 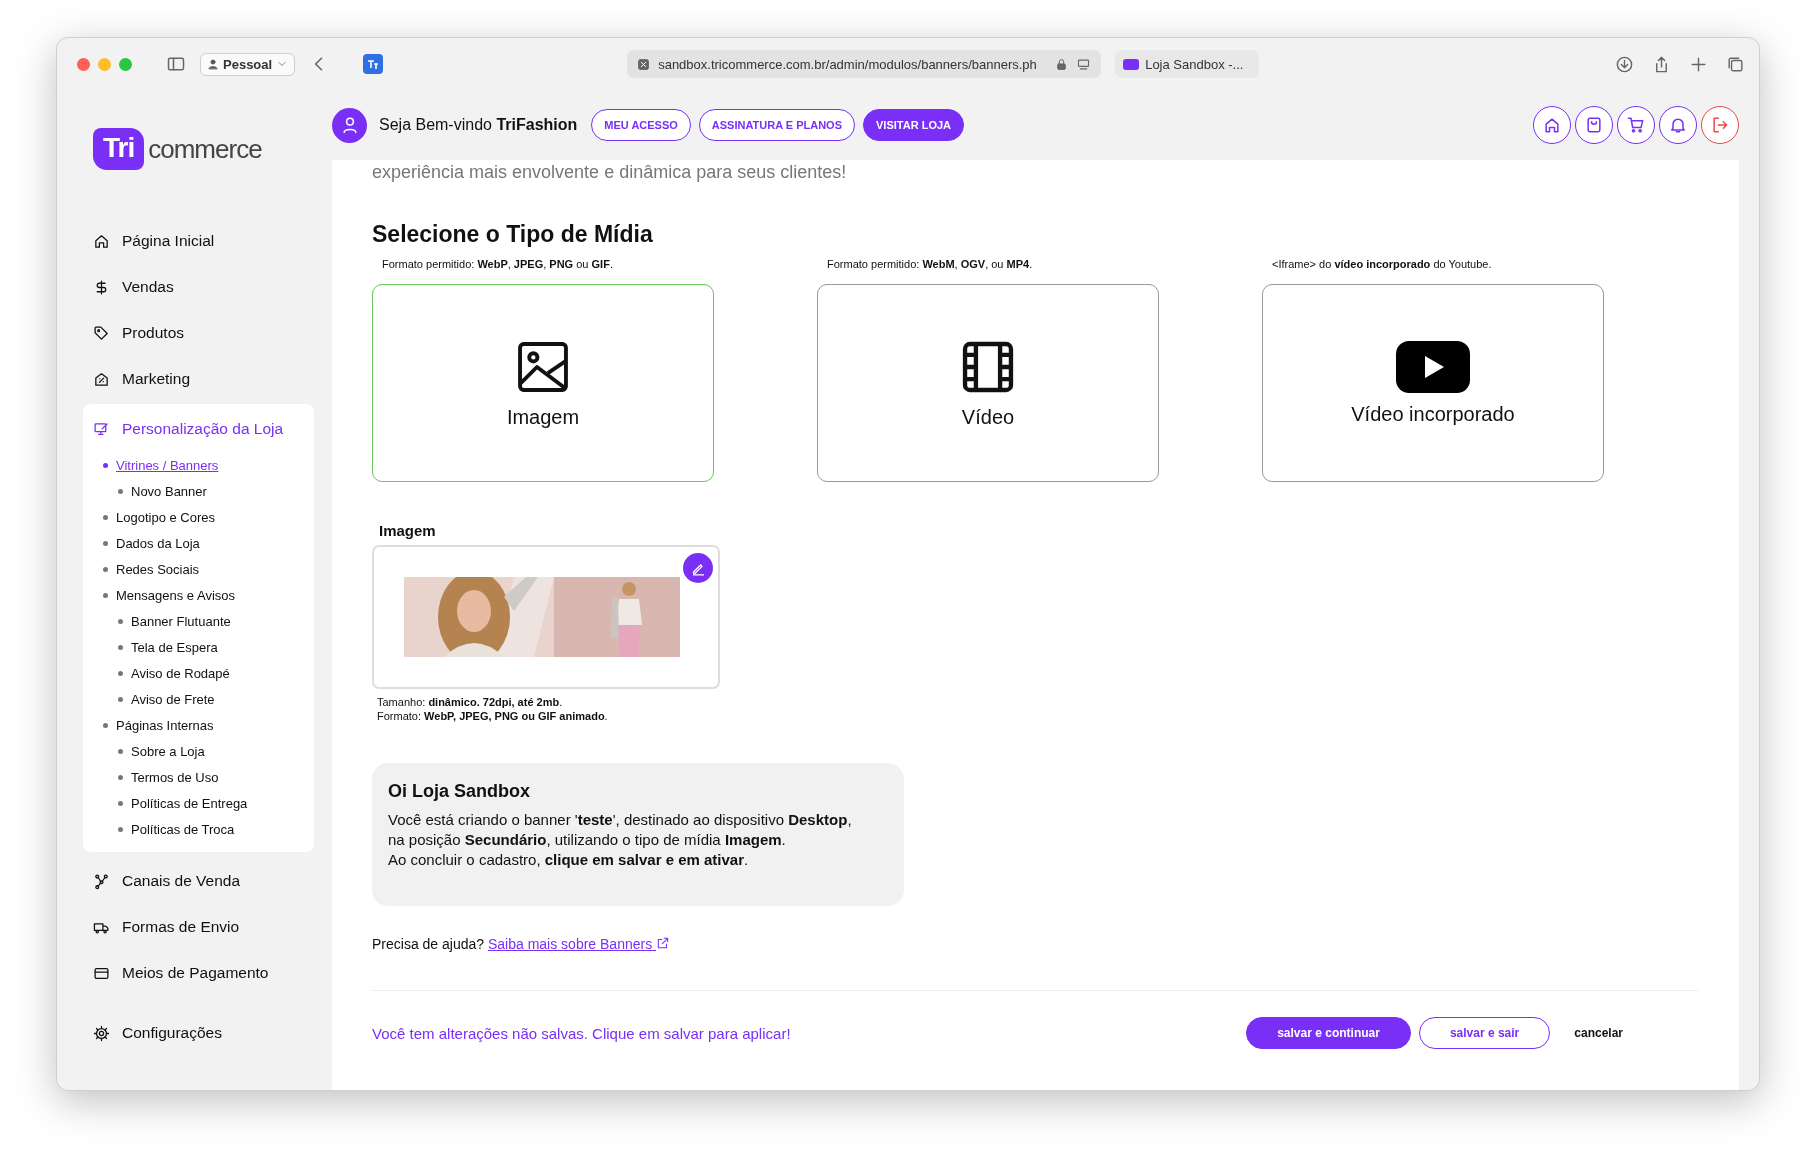 What do you see at coordinates (168, 241) in the screenshot?
I see `nav-label: Página Inicial` at bounding box center [168, 241].